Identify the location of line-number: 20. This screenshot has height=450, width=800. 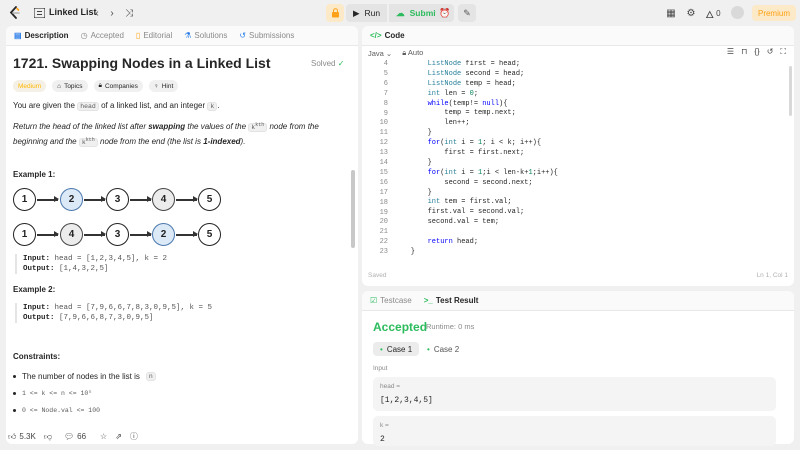
(383, 222).